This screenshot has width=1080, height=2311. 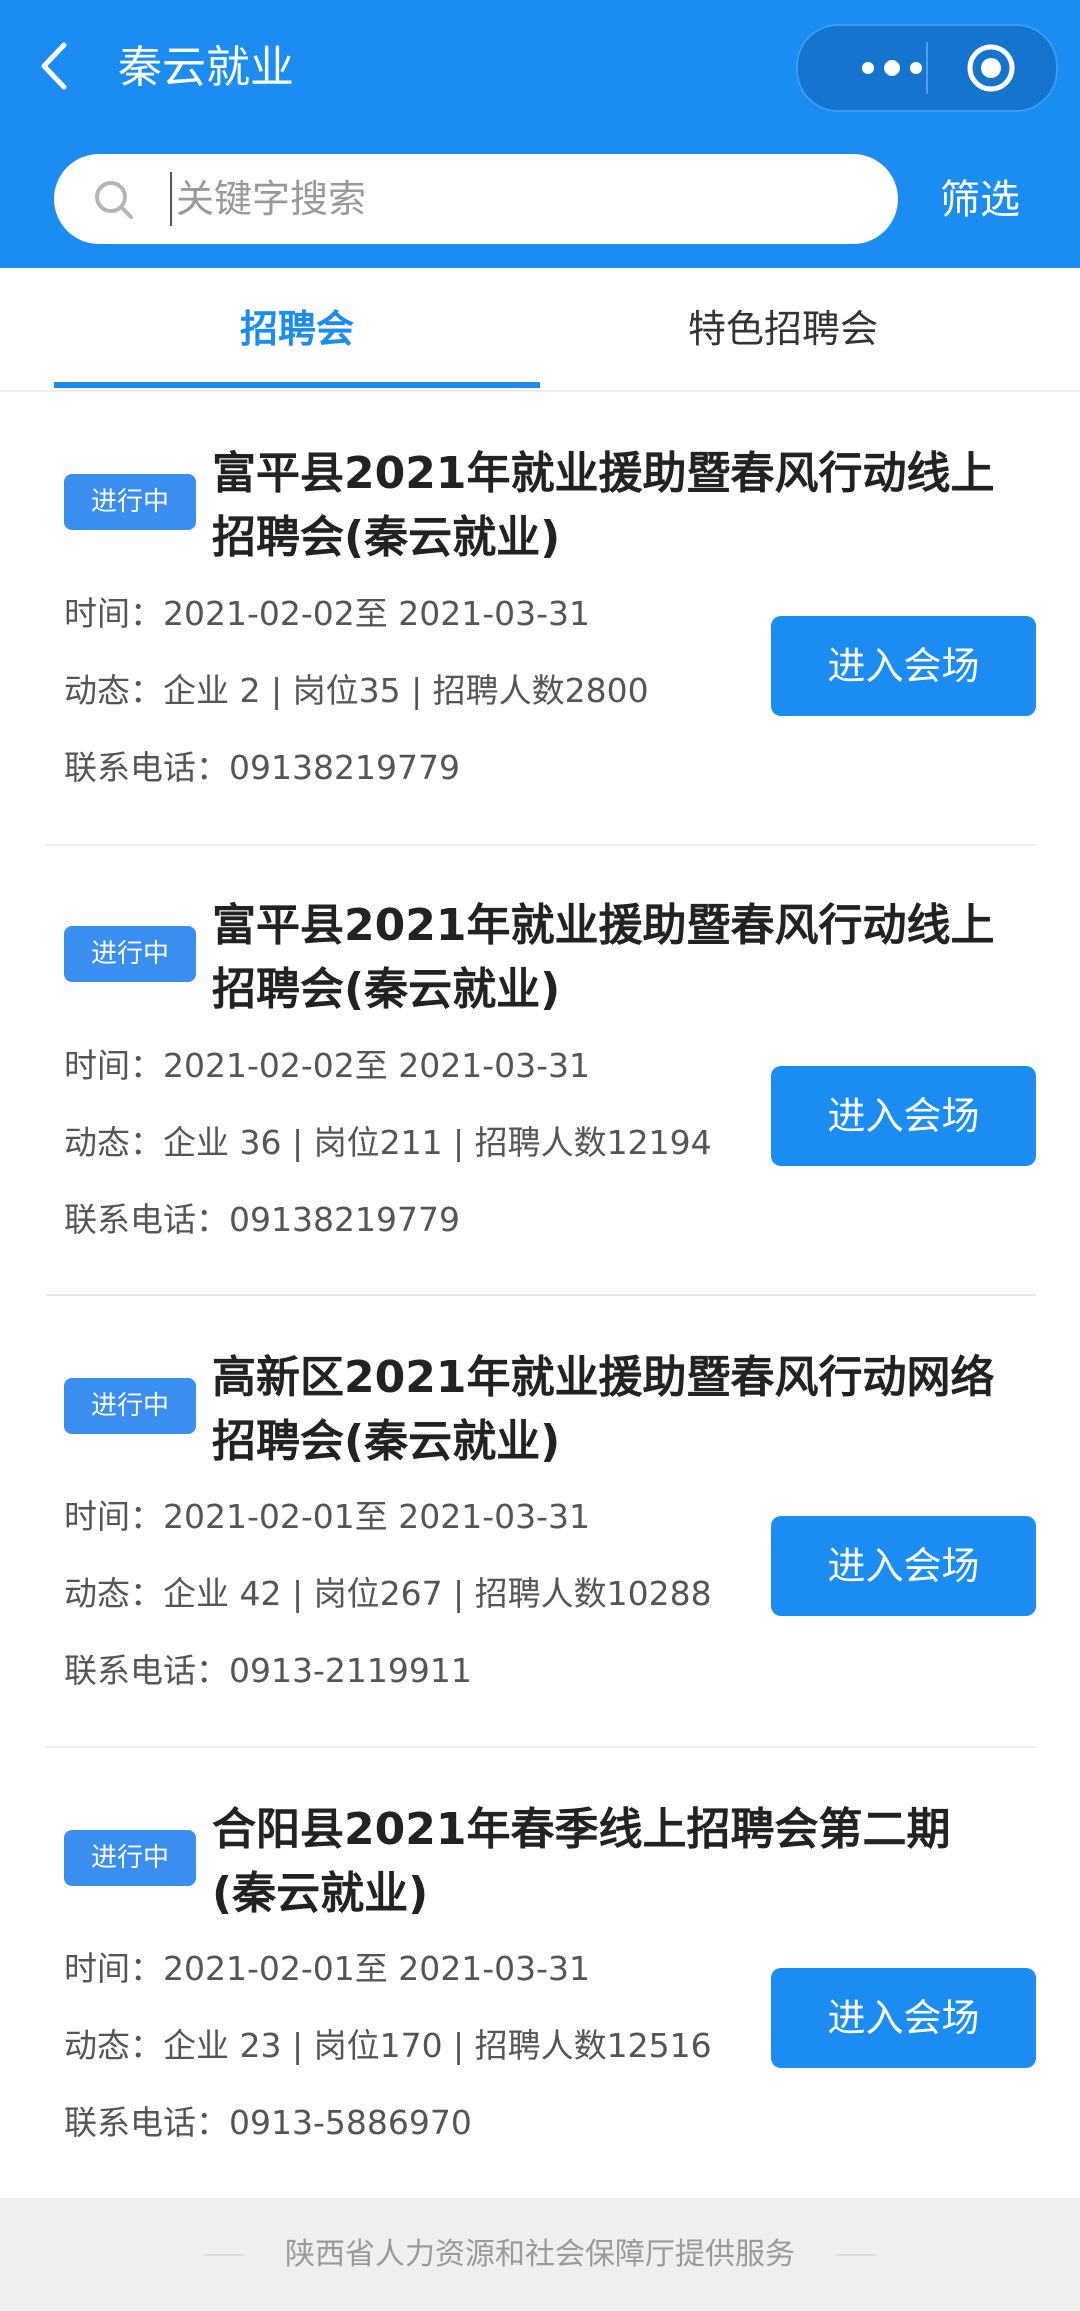 What do you see at coordinates (114, 202) in the screenshot?
I see `search-icon` at bounding box center [114, 202].